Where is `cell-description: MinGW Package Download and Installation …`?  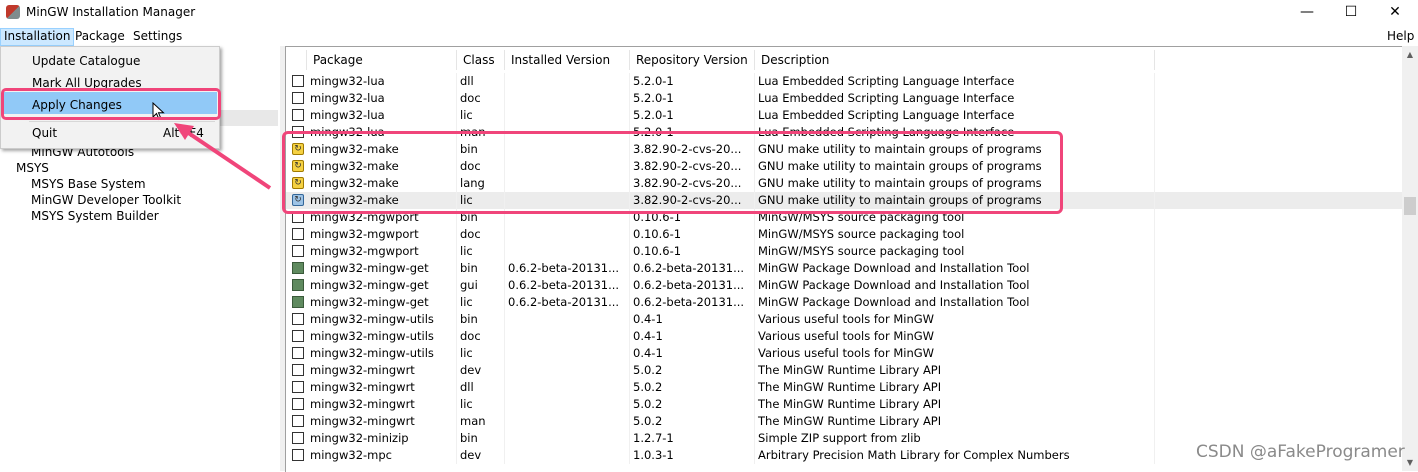
cell-description: MinGW Package Download and Installation … is located at coordinates (955, 285).